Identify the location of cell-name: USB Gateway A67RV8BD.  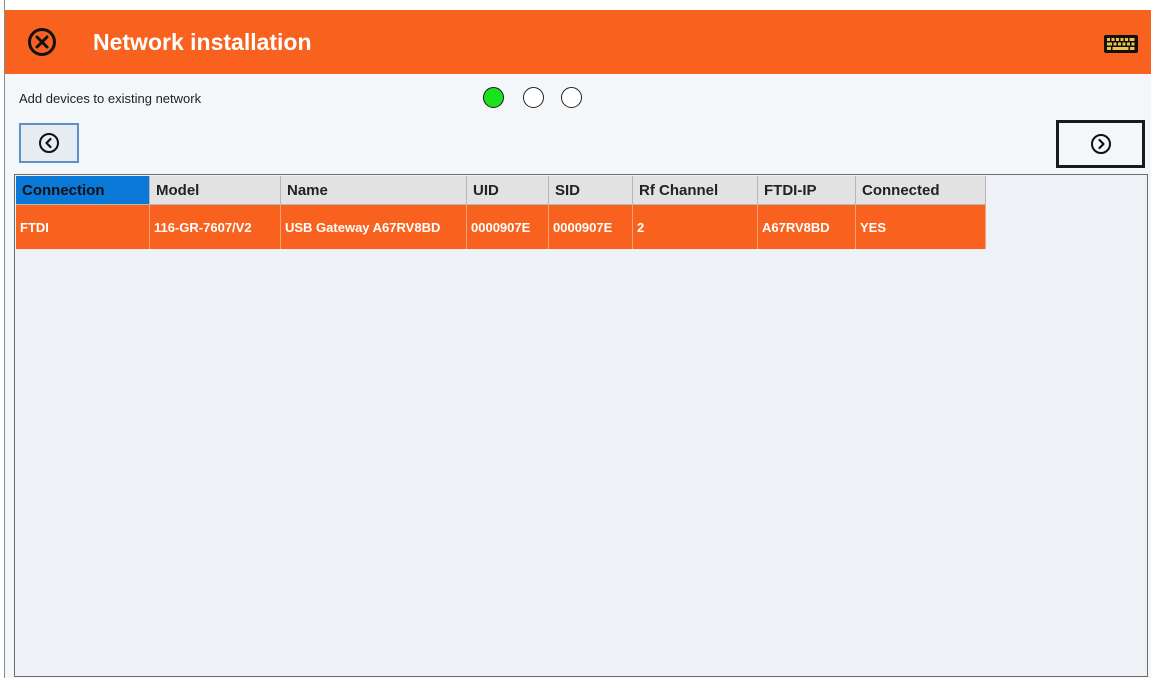
(373, 226).